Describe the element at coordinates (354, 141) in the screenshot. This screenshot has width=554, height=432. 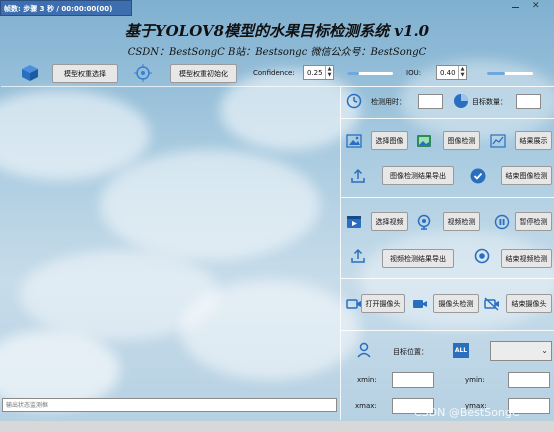
I see `image-icon` at that location.